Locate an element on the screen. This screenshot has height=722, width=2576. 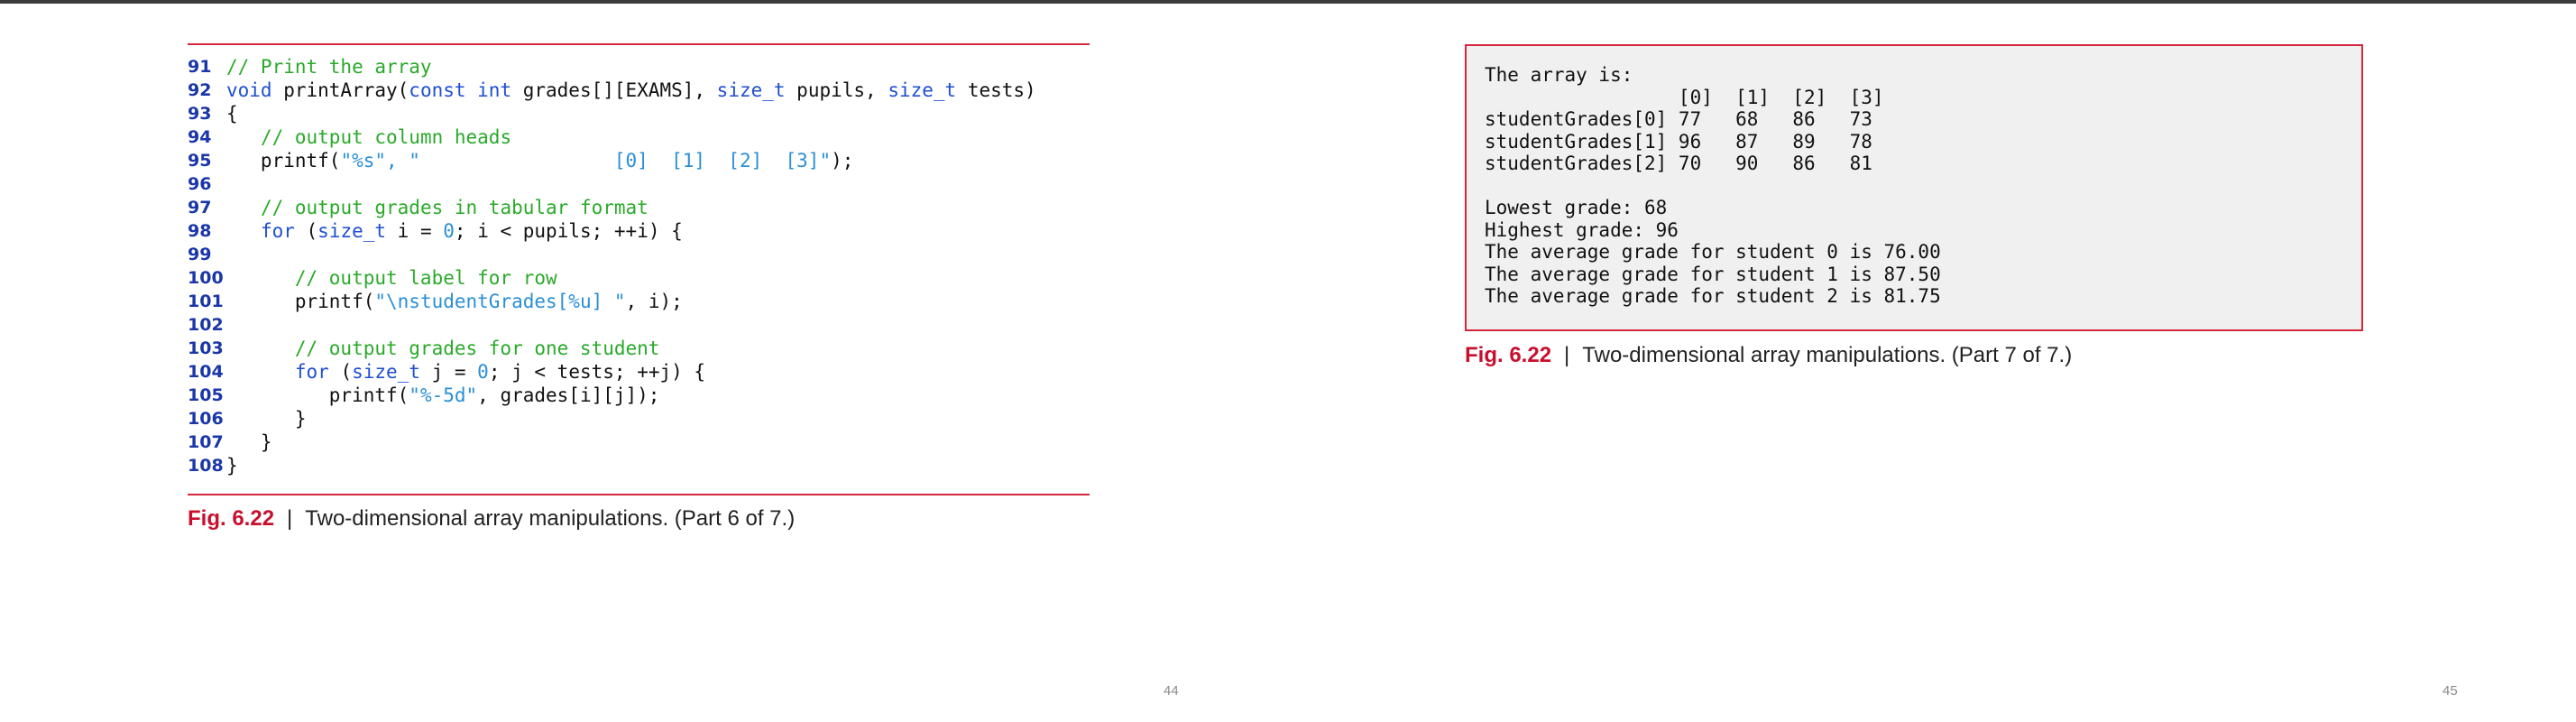
output-line: Highest grade: 96 is located at coordinates (1582, 230).